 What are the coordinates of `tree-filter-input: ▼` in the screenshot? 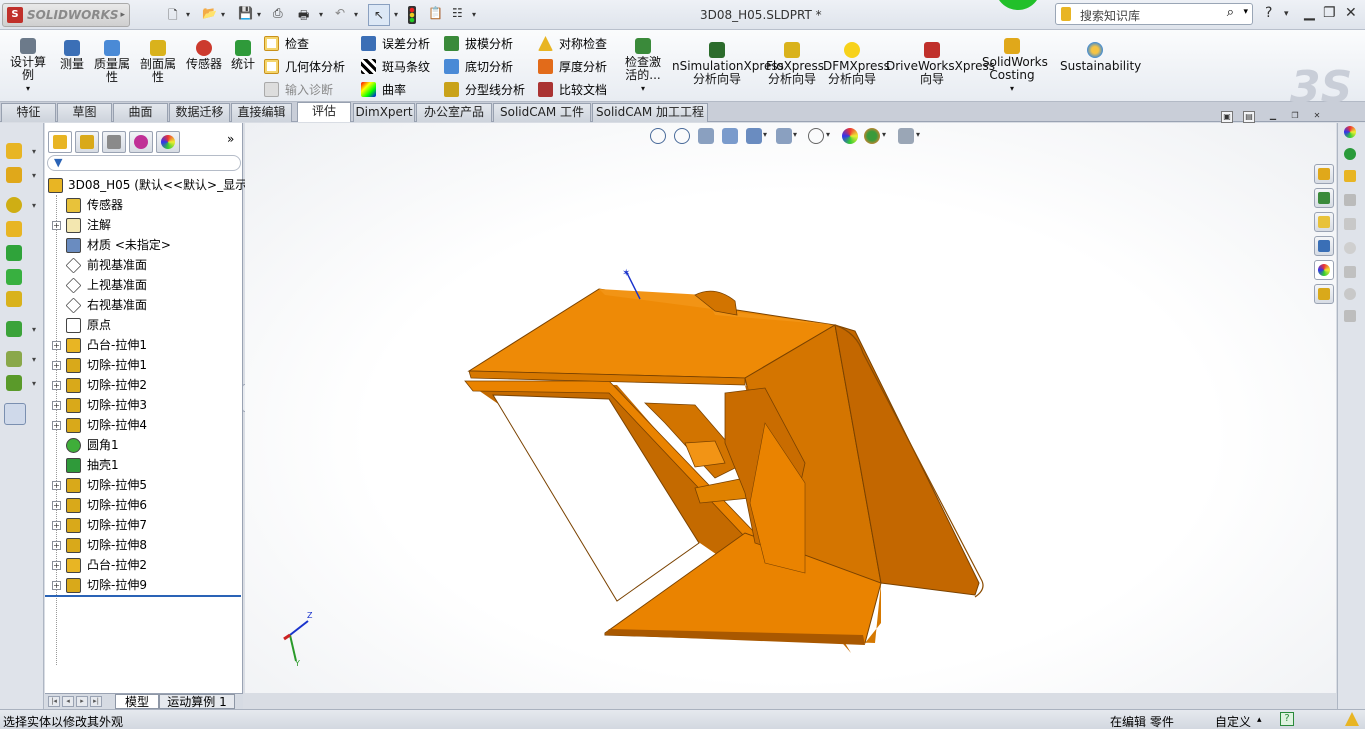 It's located at (144, 163).